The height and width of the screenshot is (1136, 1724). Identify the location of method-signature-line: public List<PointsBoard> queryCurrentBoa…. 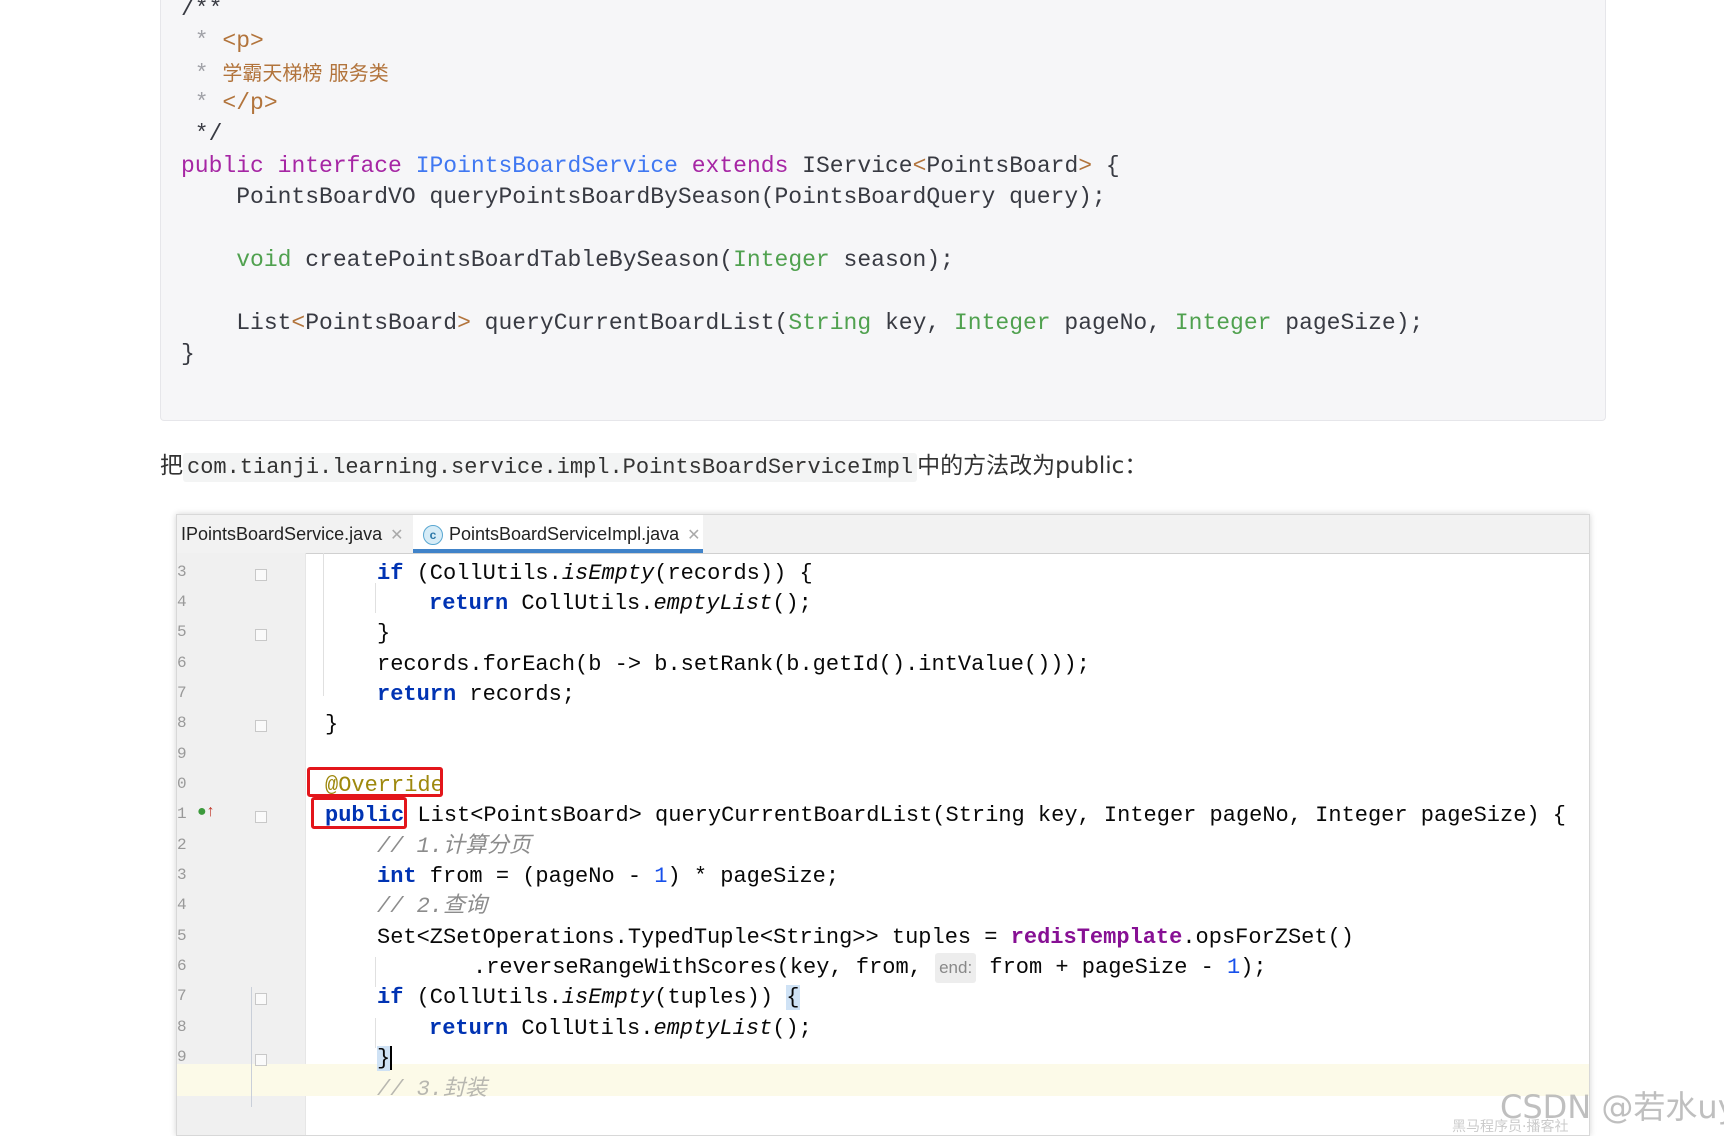
(946, 815).